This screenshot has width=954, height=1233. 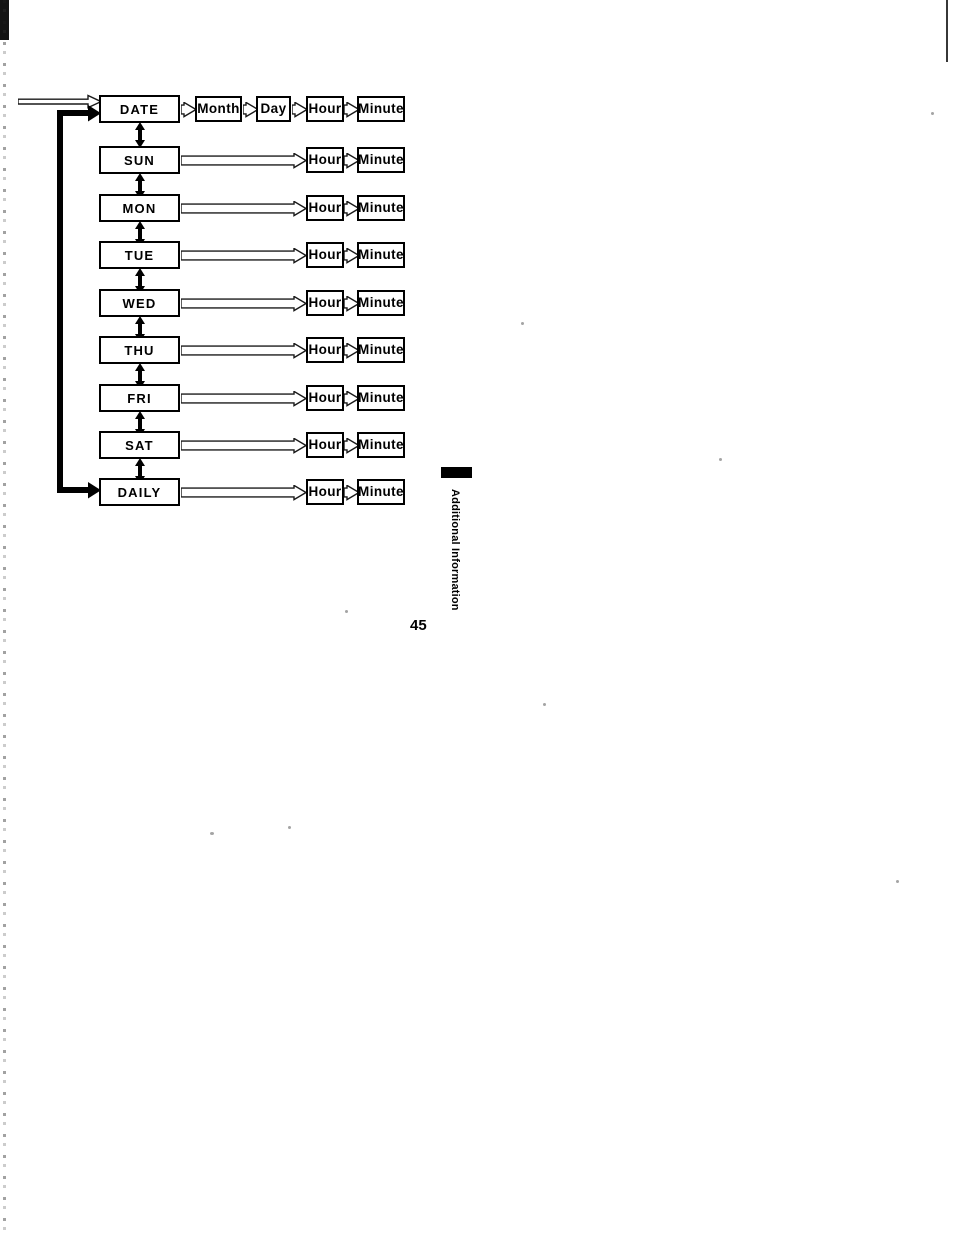 What do you see at coordinates (381, 350) in the screenshot?
I see `node-field-minute-thu: Minute` at bounding box center [381, 350].